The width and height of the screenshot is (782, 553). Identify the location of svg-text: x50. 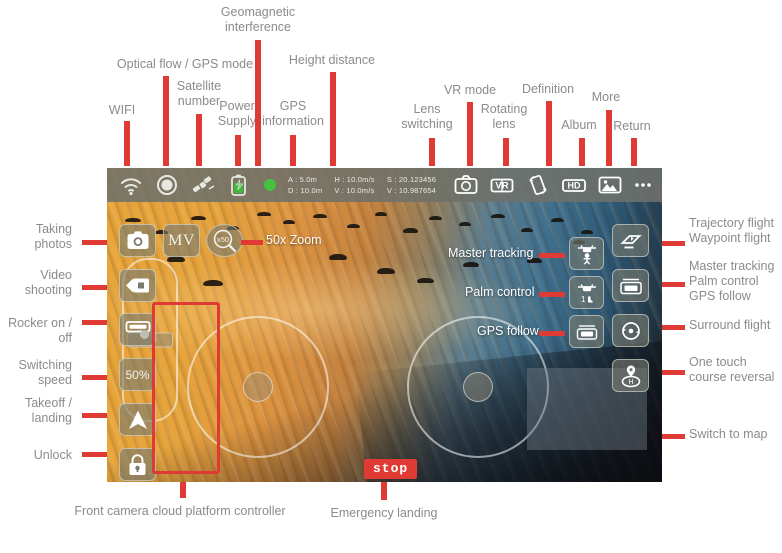
(222, 239).